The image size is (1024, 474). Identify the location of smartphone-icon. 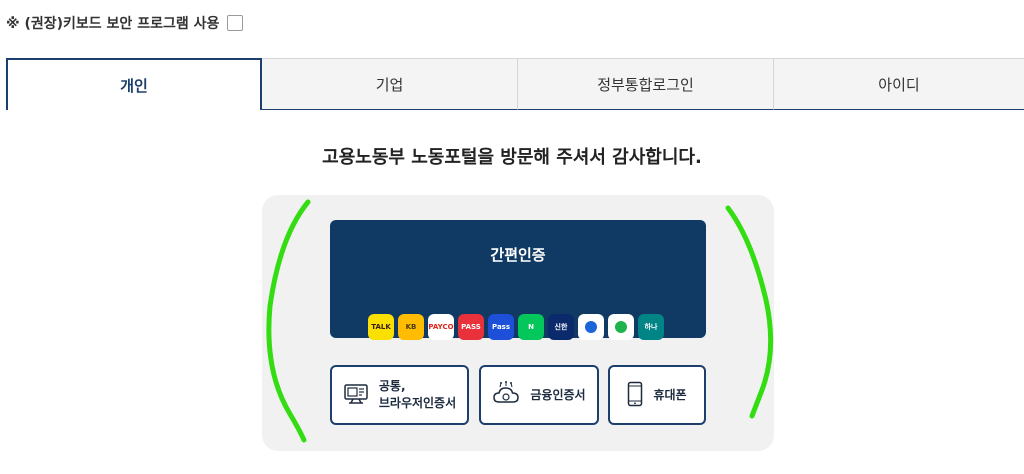
(635, 395).